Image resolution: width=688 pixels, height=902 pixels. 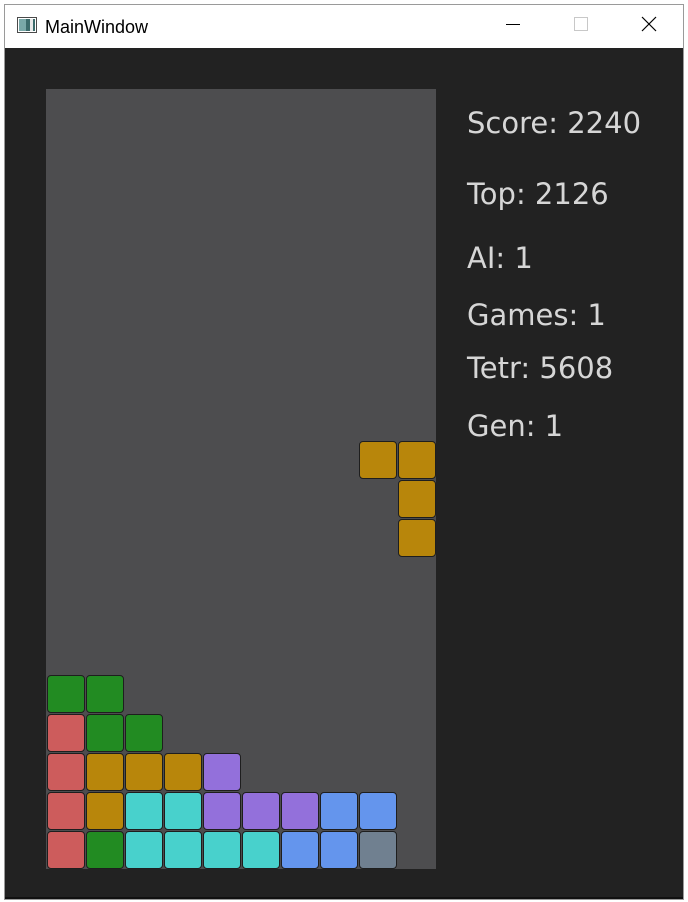 What do you see at coordinates (538, 194) in the screenshot?
I see `top-score-label: Top: 2126` at bounding box center [538, 194].